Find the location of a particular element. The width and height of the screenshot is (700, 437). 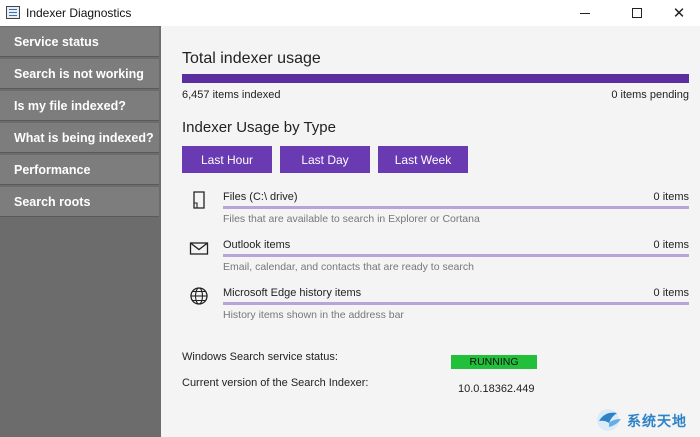

globe-icon is located at coordinates (199, 296).